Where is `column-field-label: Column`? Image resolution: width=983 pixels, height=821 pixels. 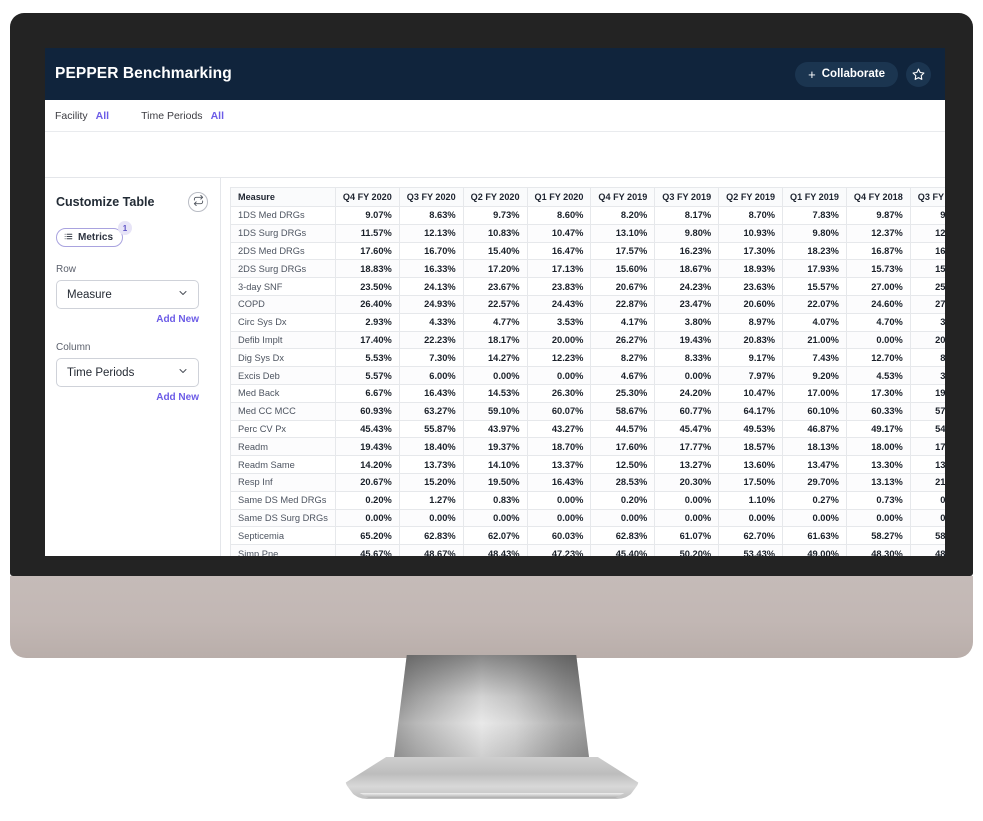
column-field-label: Column is located at coordinates (73, 347).